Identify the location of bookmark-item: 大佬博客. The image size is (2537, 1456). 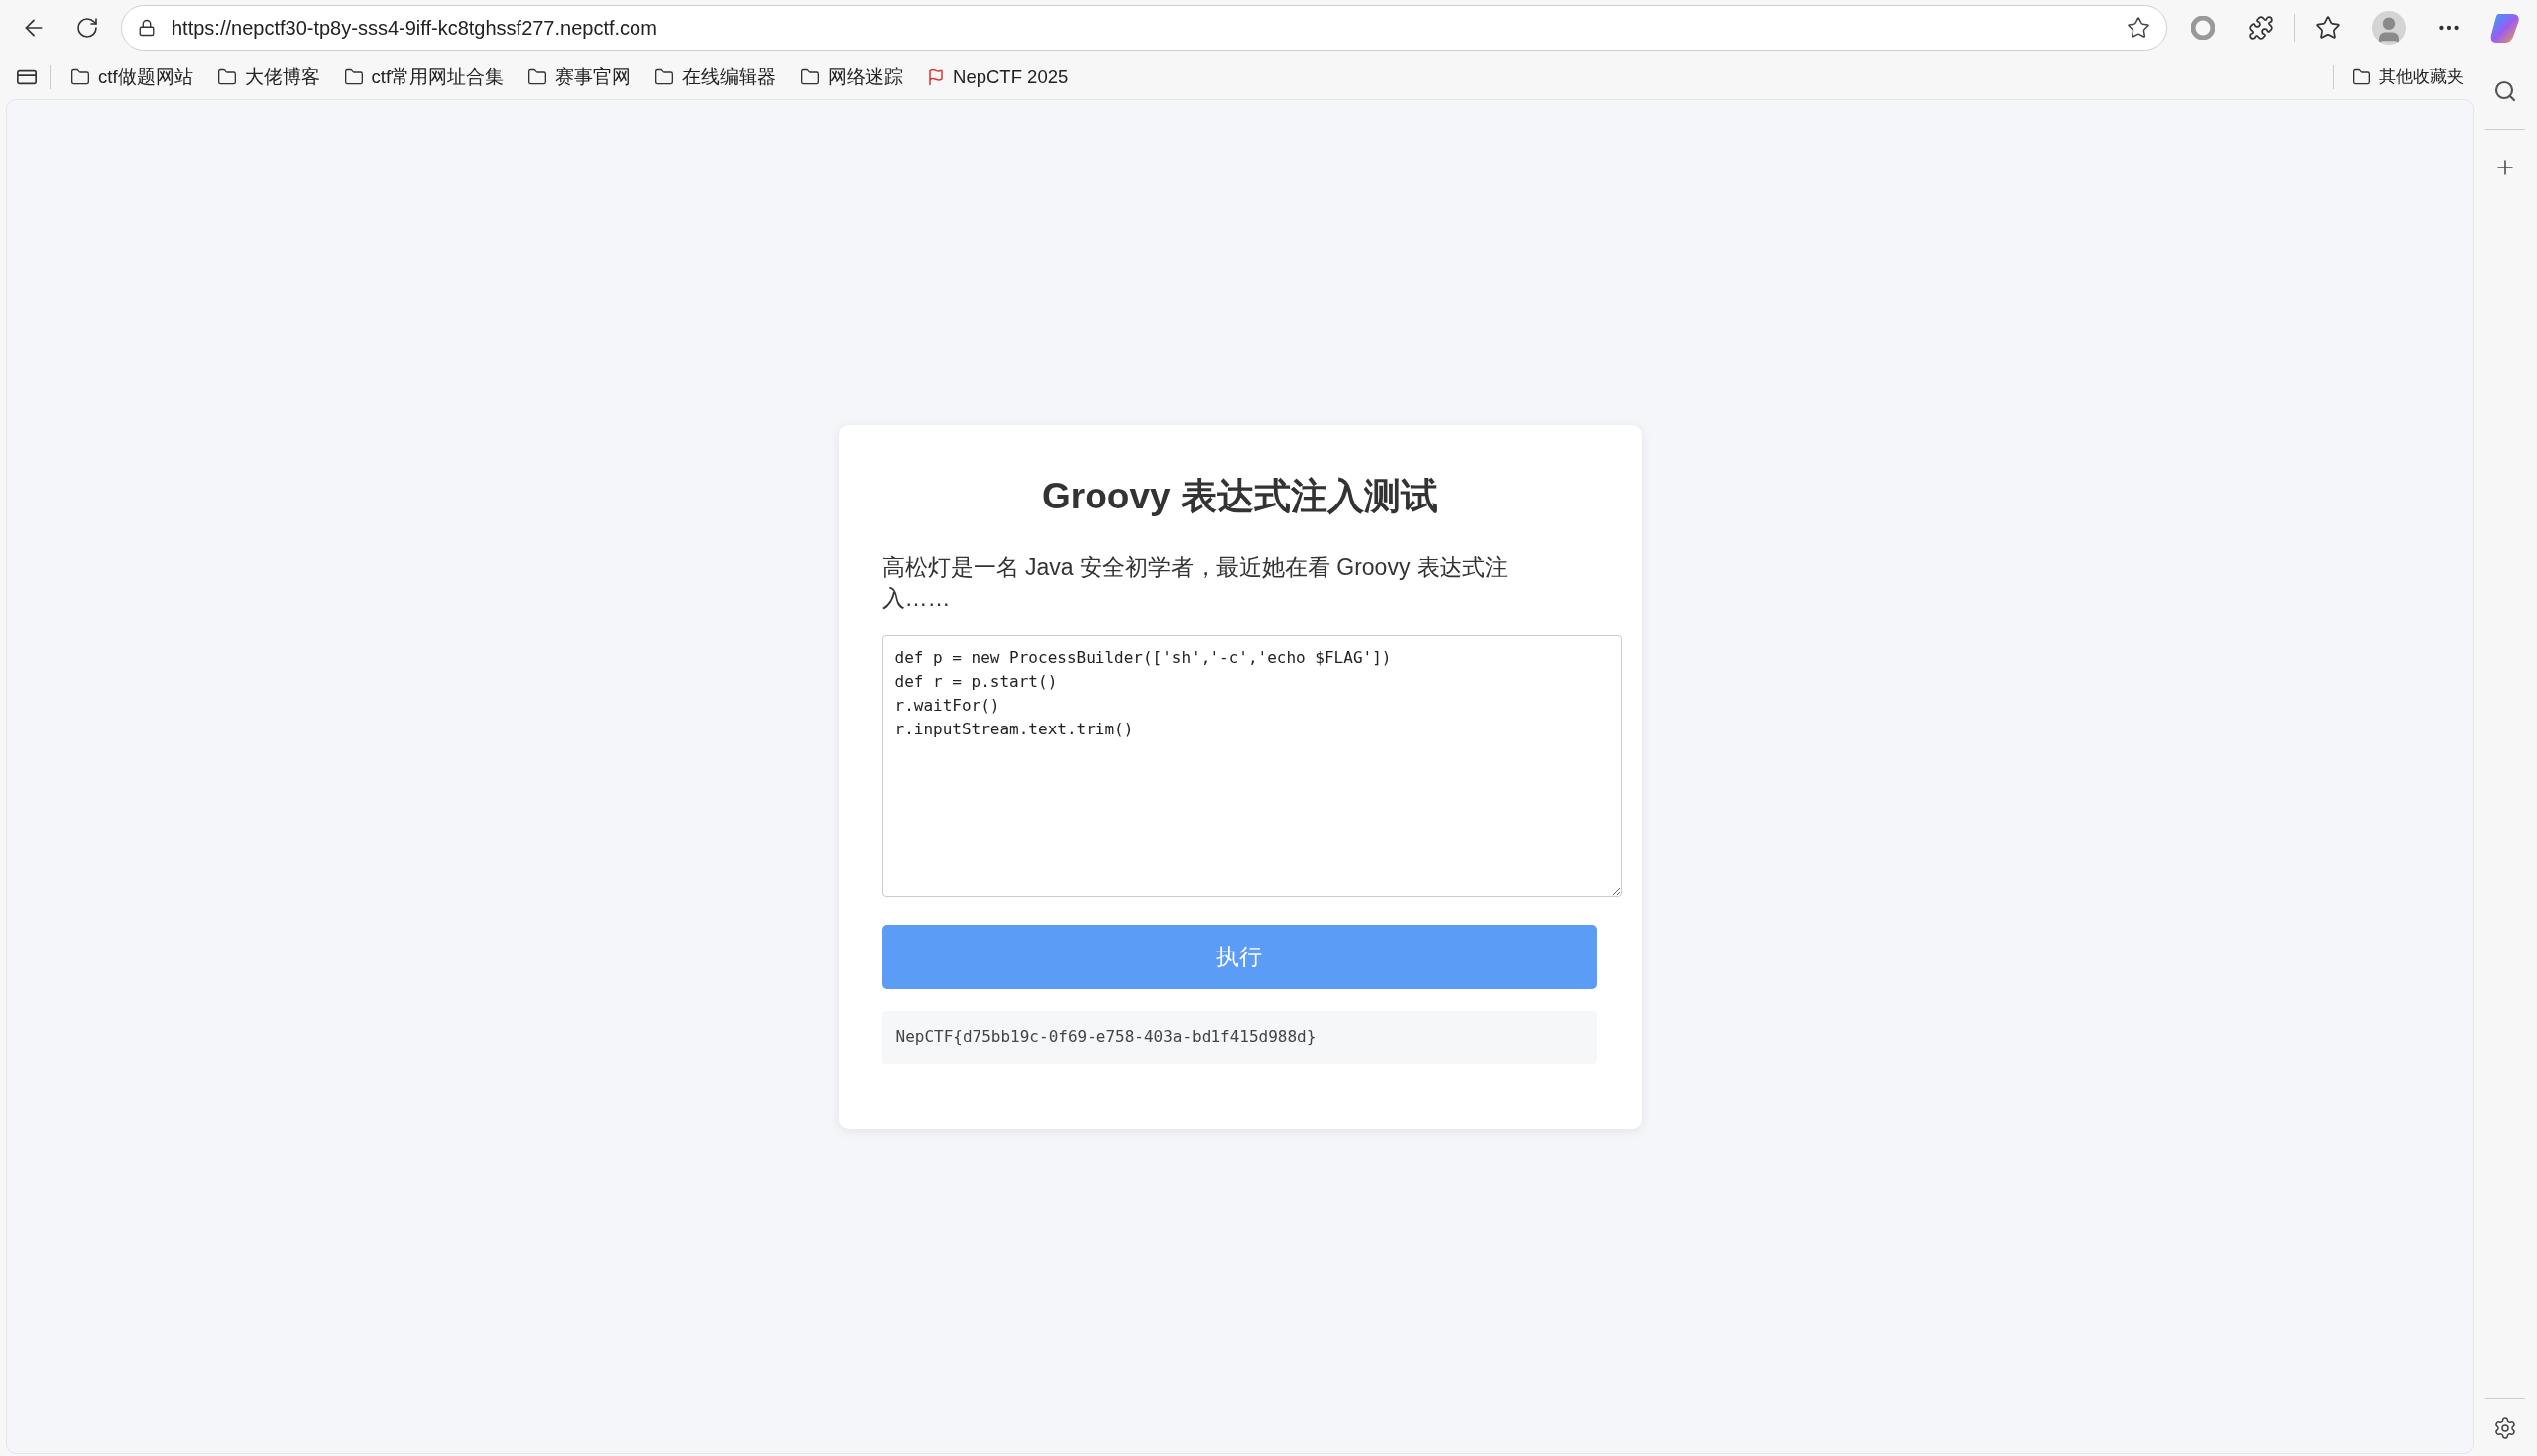
(268, 77).